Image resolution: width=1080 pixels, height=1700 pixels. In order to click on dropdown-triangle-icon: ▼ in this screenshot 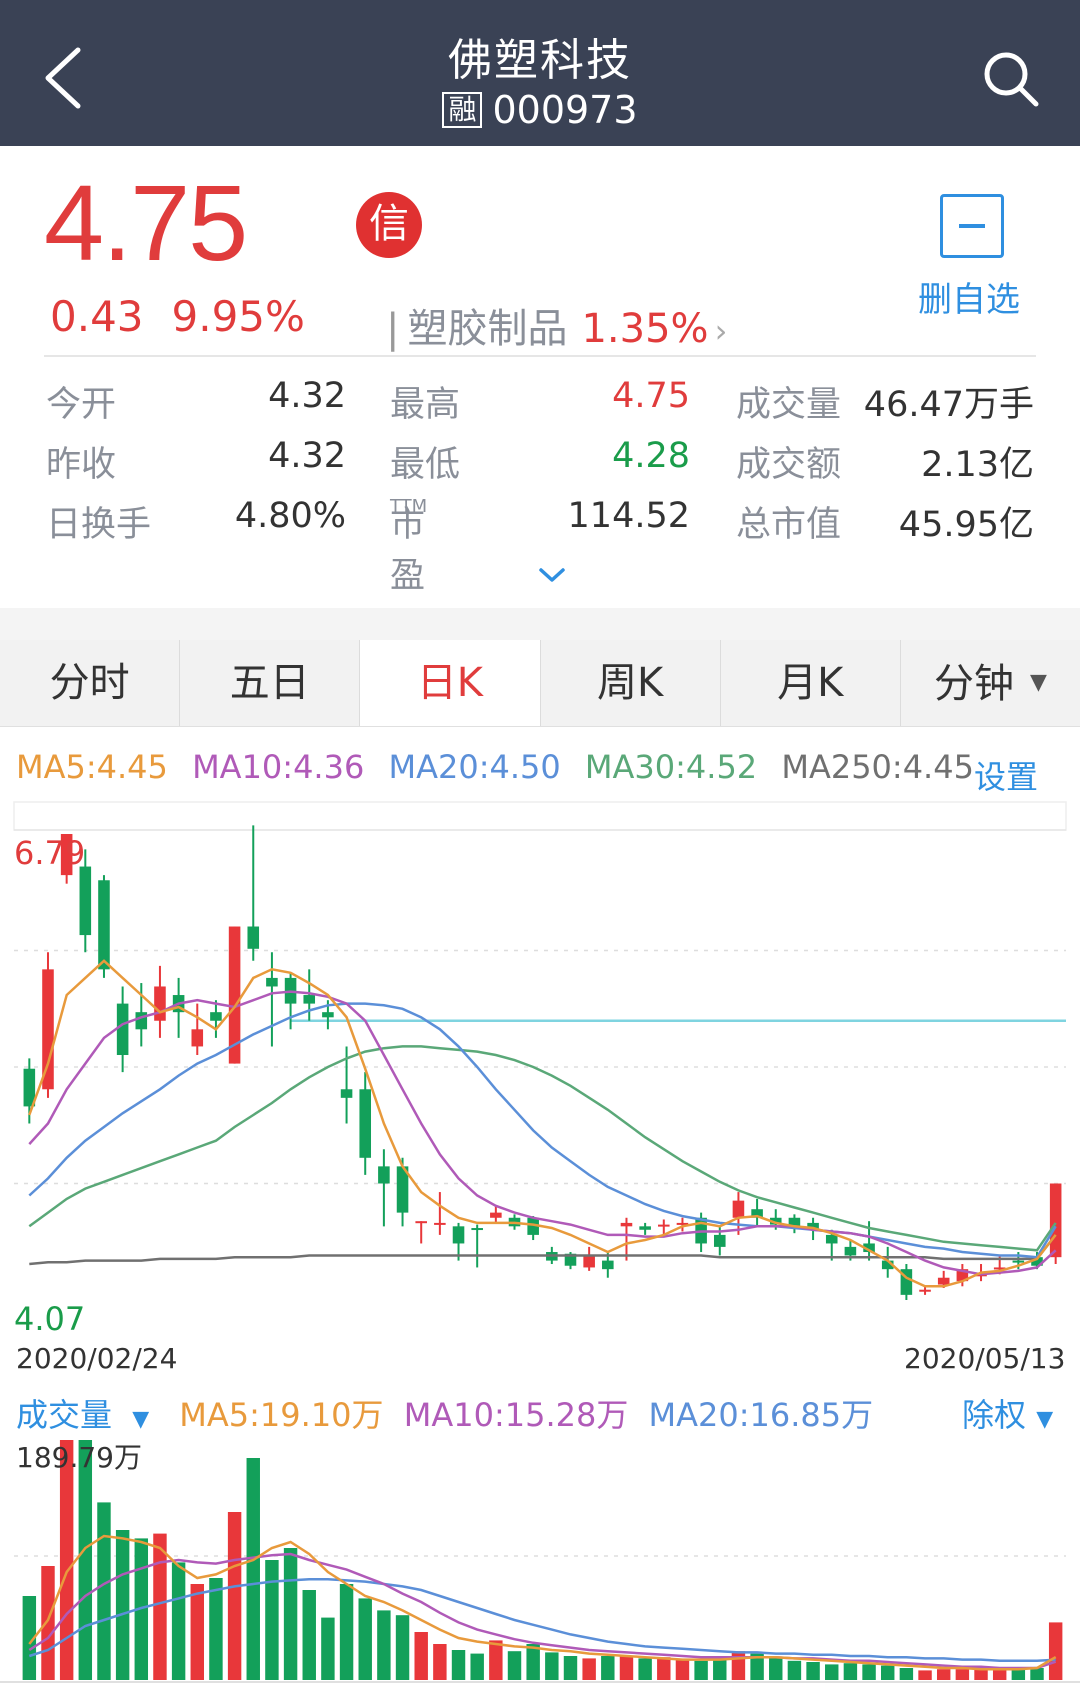, I will do `click(1038, 682)`.